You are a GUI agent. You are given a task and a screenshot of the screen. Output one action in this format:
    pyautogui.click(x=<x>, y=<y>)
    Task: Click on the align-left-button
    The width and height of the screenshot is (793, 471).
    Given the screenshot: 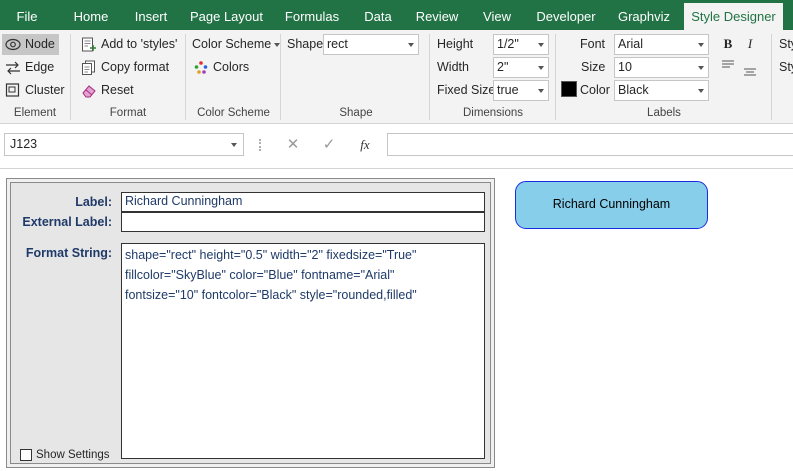 What is the action you would take?
    pyautogui.click(x=728, y=64)
    